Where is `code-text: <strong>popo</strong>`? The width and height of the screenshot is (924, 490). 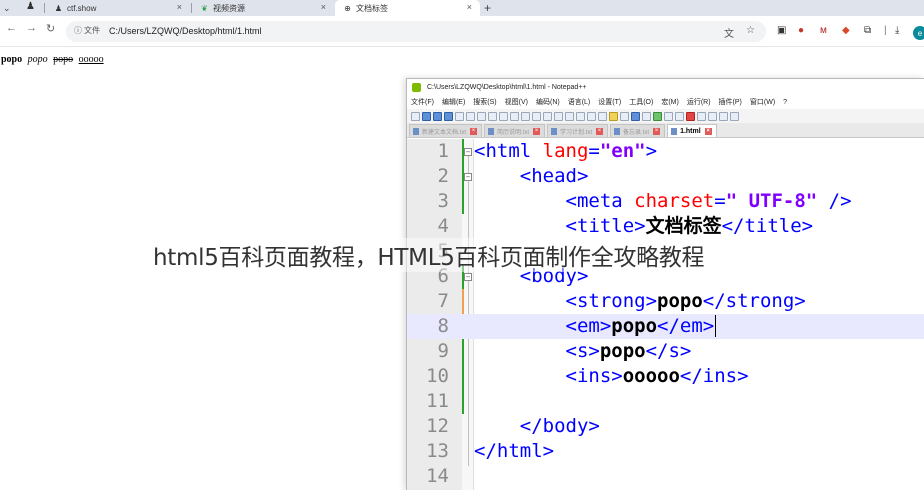 code-text: <strong>popo</strong> is located at coordinates (640, 301).